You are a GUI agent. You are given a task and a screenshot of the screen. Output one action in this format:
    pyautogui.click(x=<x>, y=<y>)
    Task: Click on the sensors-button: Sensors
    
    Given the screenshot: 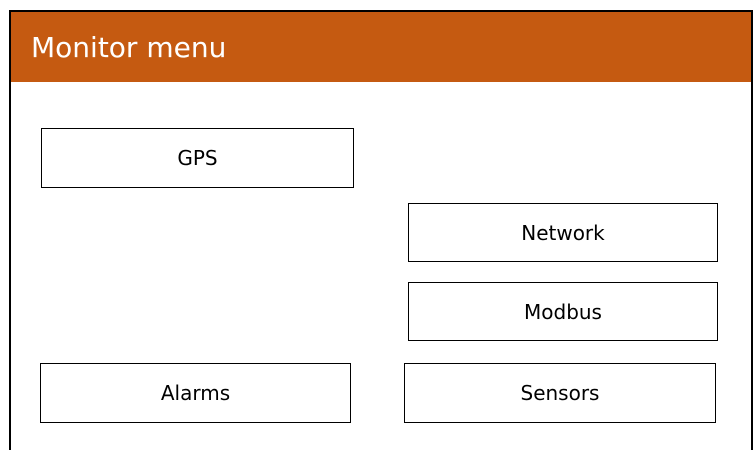 What is the action you would take?
    pyautogui.click(x=560, y=393)
    